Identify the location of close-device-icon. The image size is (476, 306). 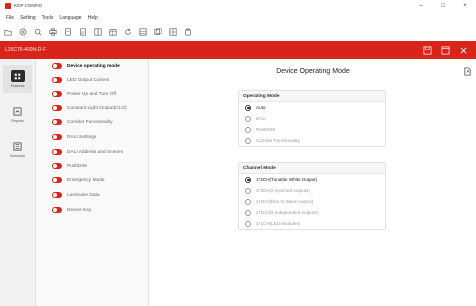
(463, 50).